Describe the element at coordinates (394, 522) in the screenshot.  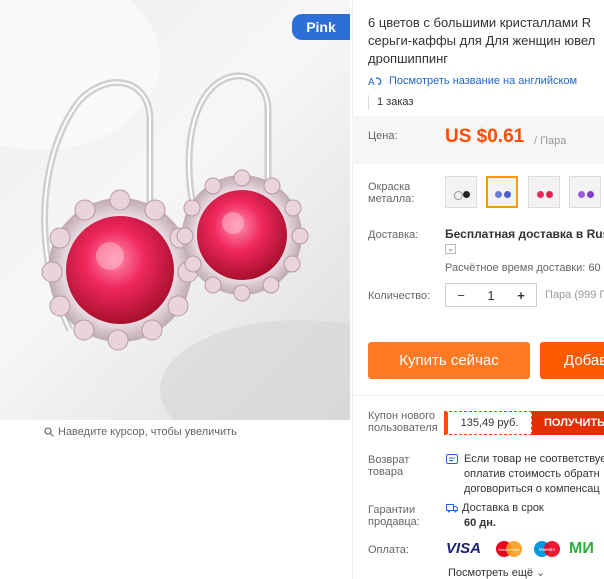
I see `guarantee-label-line: продавца:` at that location.